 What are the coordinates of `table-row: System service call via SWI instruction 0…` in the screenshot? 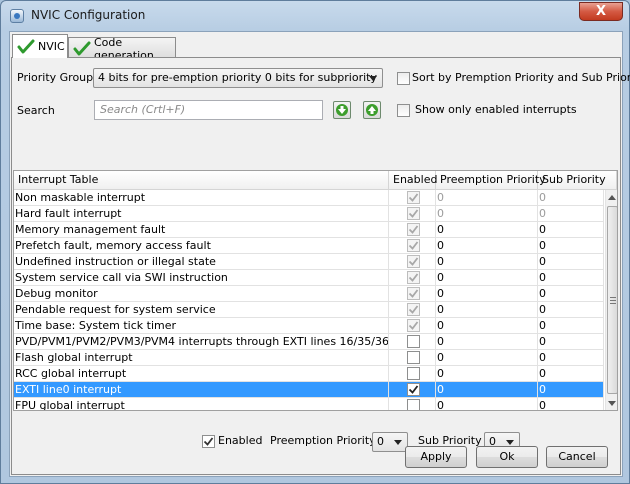 It's located at (309, 278).